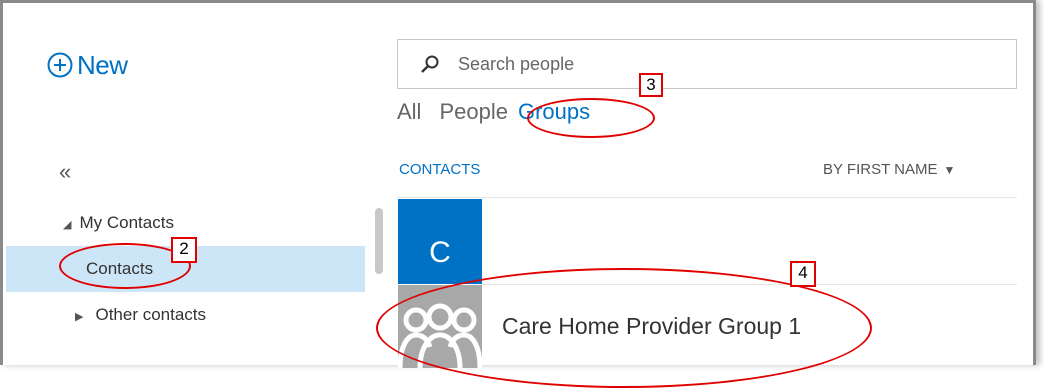 The width and height of the screenshot is (1044, 388). I want to click on sort-label: BY FIRST NAME, so click(880, 169).